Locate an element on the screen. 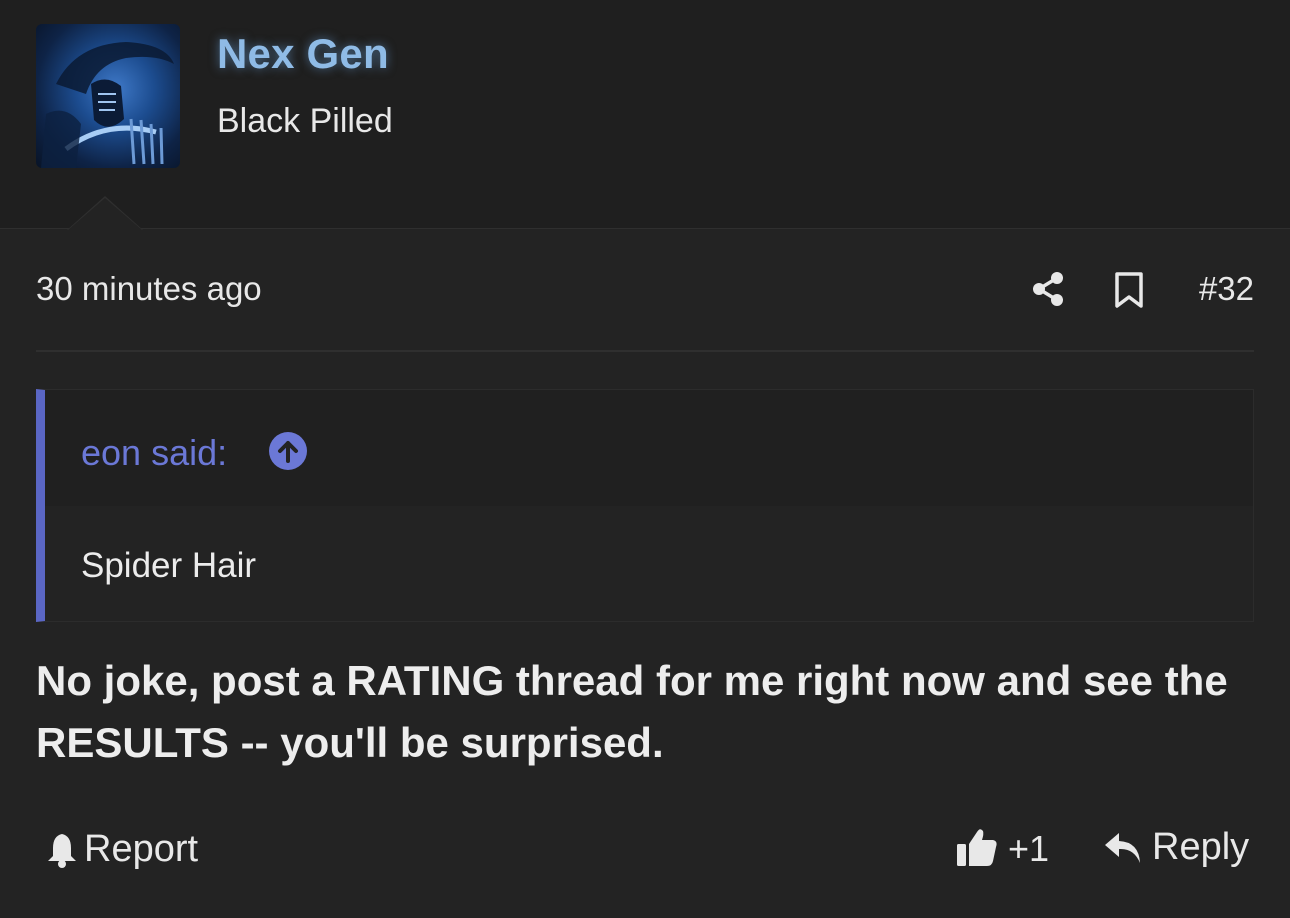 The height and width of the screenshot is (918, 1290). quote-author: eon said: is located at coordinates (154, 453).